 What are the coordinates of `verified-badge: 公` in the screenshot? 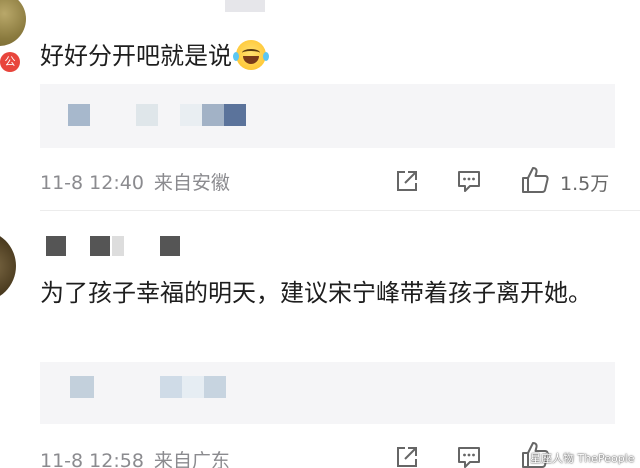 It's located at (10, 62).